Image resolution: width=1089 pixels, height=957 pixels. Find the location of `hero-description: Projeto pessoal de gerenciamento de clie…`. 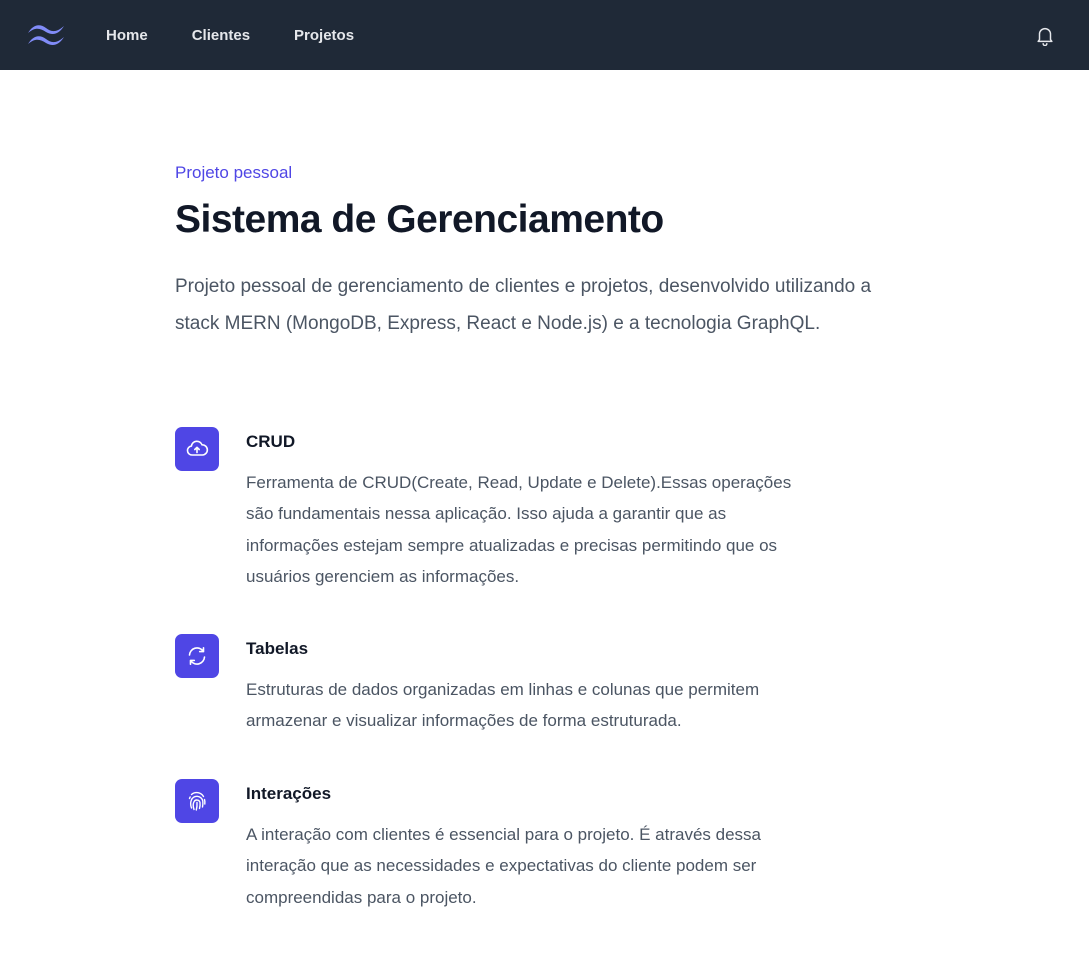

hero-description: Projeto pessoal de gerenciamento de clie… is located at coordinates (523, 305).